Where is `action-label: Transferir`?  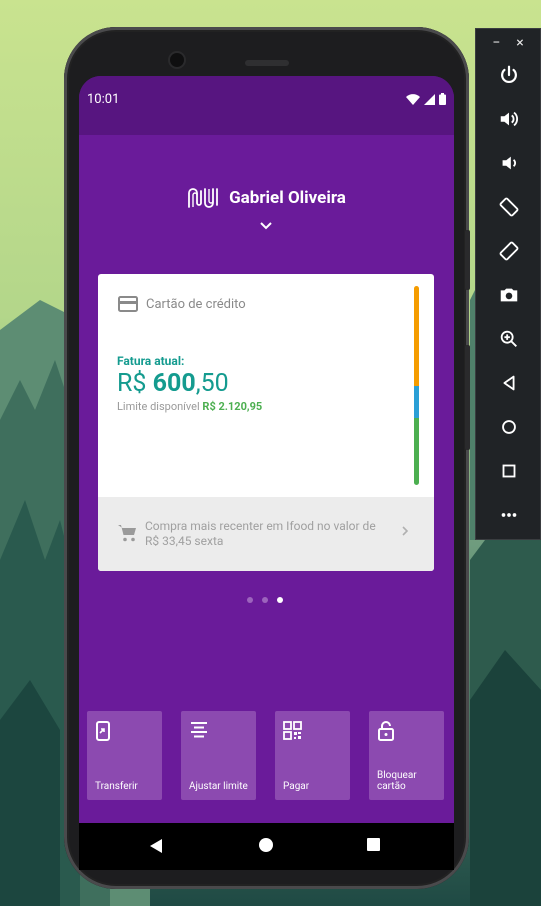 action-label: Transferir is located at coordinates (116, 786).